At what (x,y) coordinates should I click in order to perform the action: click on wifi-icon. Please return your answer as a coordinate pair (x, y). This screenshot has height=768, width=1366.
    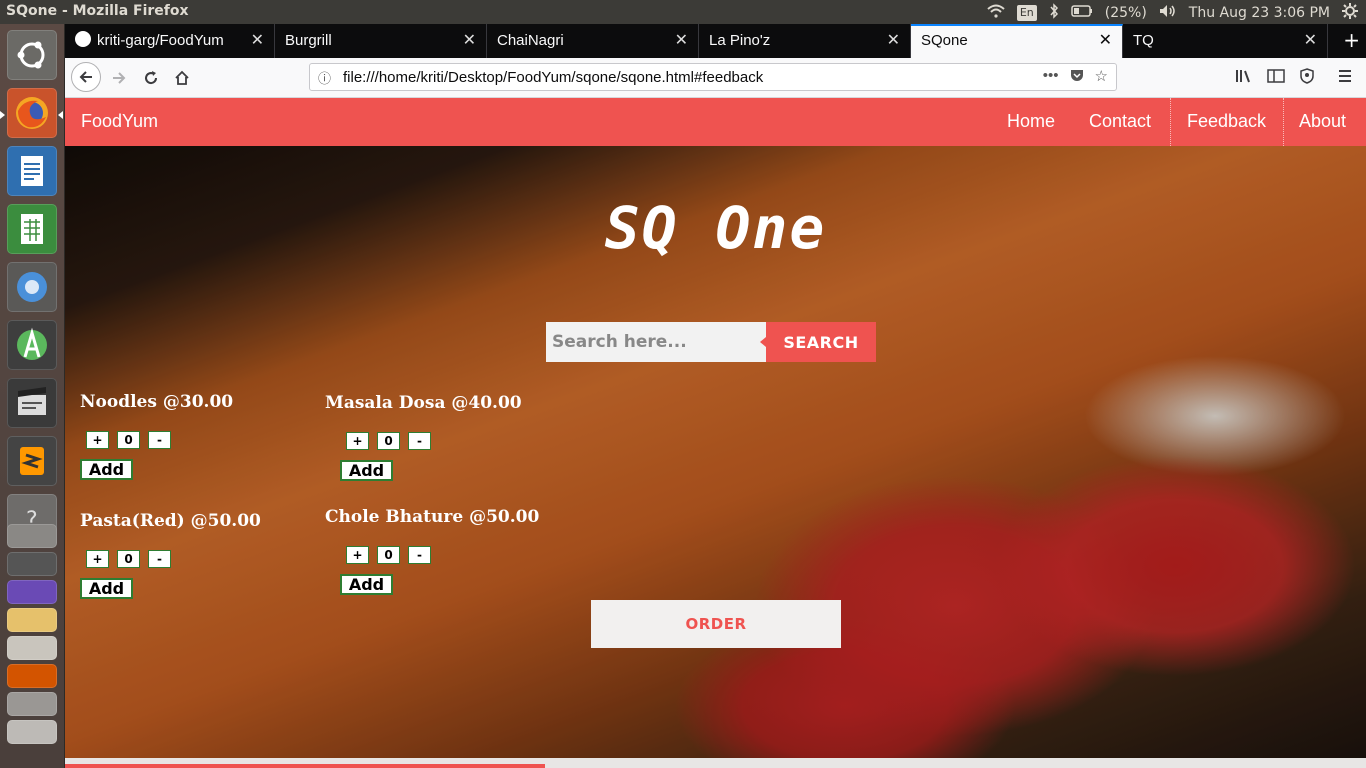
    Looking at the image, I should click on (996, 13).